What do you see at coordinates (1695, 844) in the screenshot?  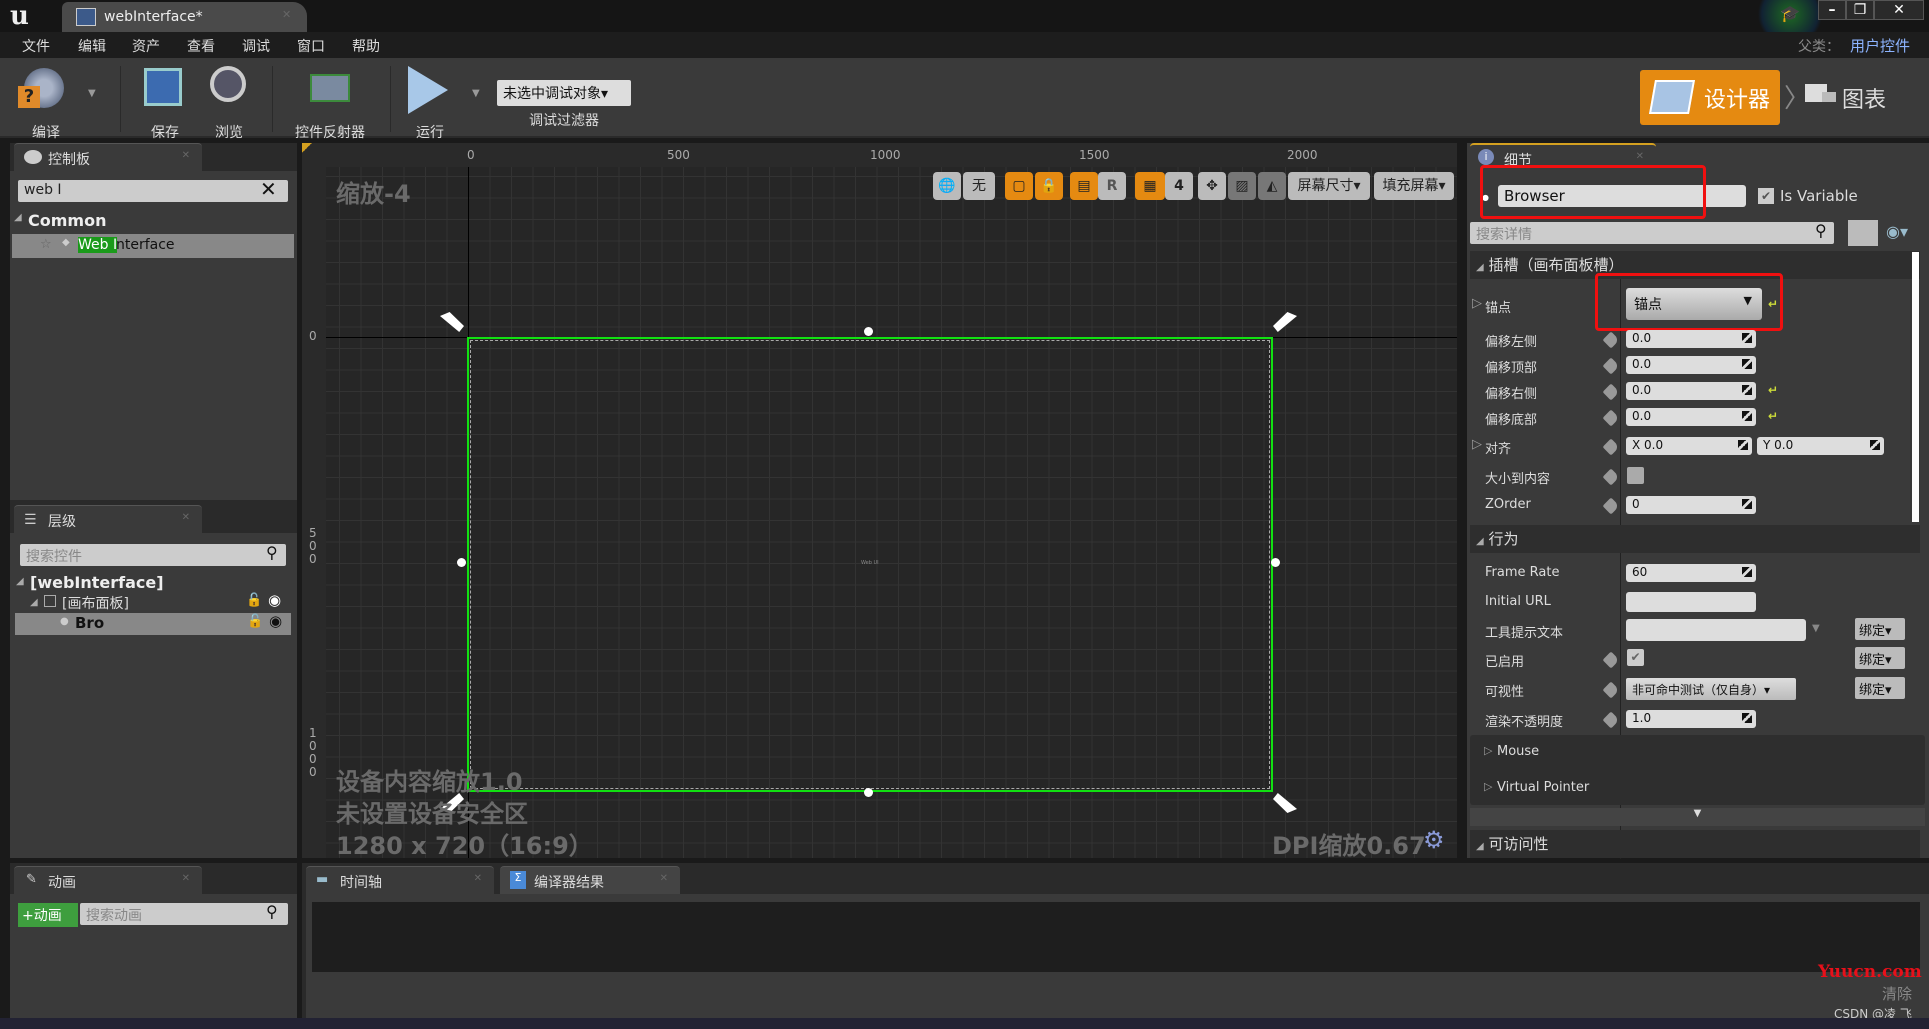 I see `accessibility-section-header: ◢ 可访问性` at bounding box center [1695, 844].